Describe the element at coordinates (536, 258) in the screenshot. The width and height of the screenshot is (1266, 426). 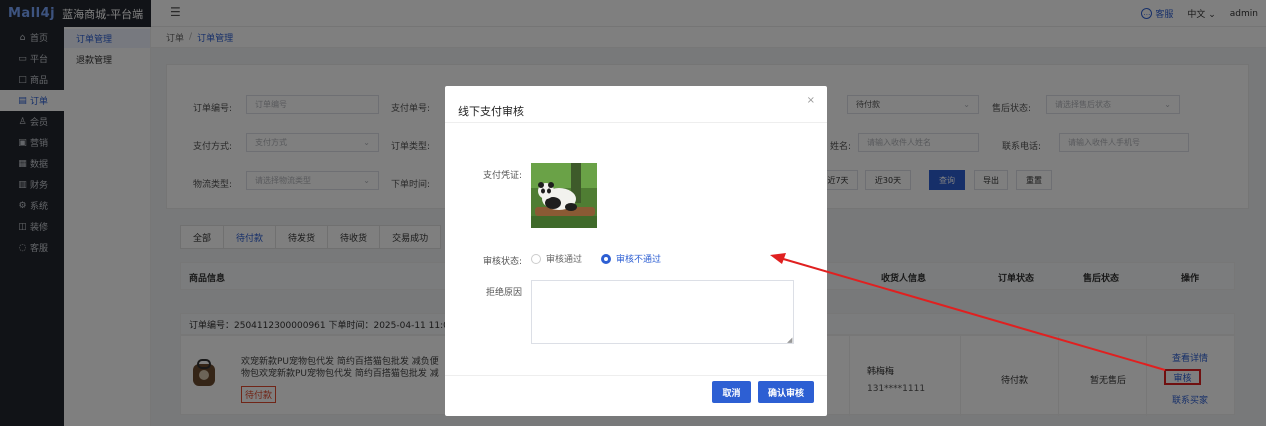
I see `radio-unchecked-icon` at that location.